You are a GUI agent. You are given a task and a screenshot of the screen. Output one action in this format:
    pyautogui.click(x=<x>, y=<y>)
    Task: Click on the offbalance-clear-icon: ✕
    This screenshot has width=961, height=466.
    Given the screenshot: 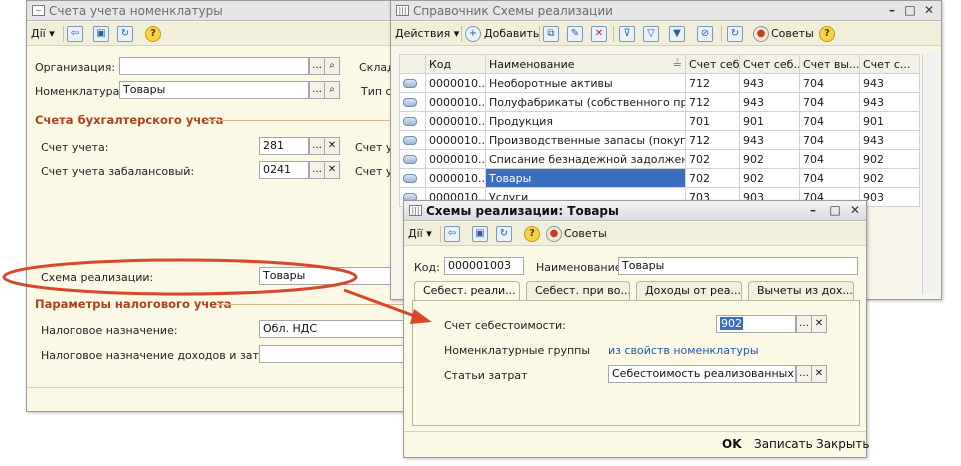 What is the action you would take?
    pyautogui.click(x=332, y=170)
    